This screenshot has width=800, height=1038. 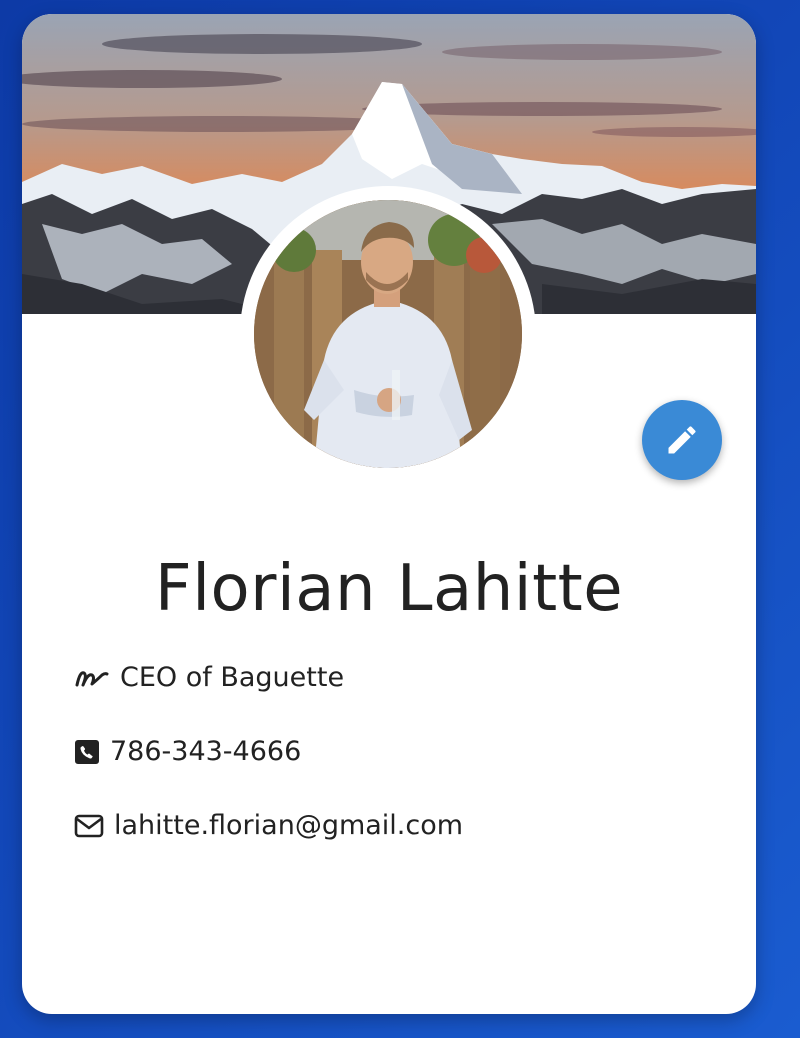 I want to click on job-title-row: CEO of Baguette, so click(x=209, y=677).